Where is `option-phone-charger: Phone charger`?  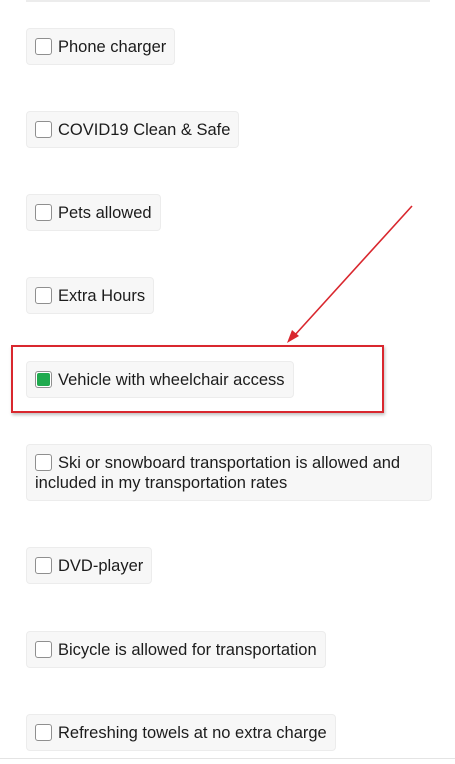
option-phone-charger: Phone charger is located at coordinates (101, 46).